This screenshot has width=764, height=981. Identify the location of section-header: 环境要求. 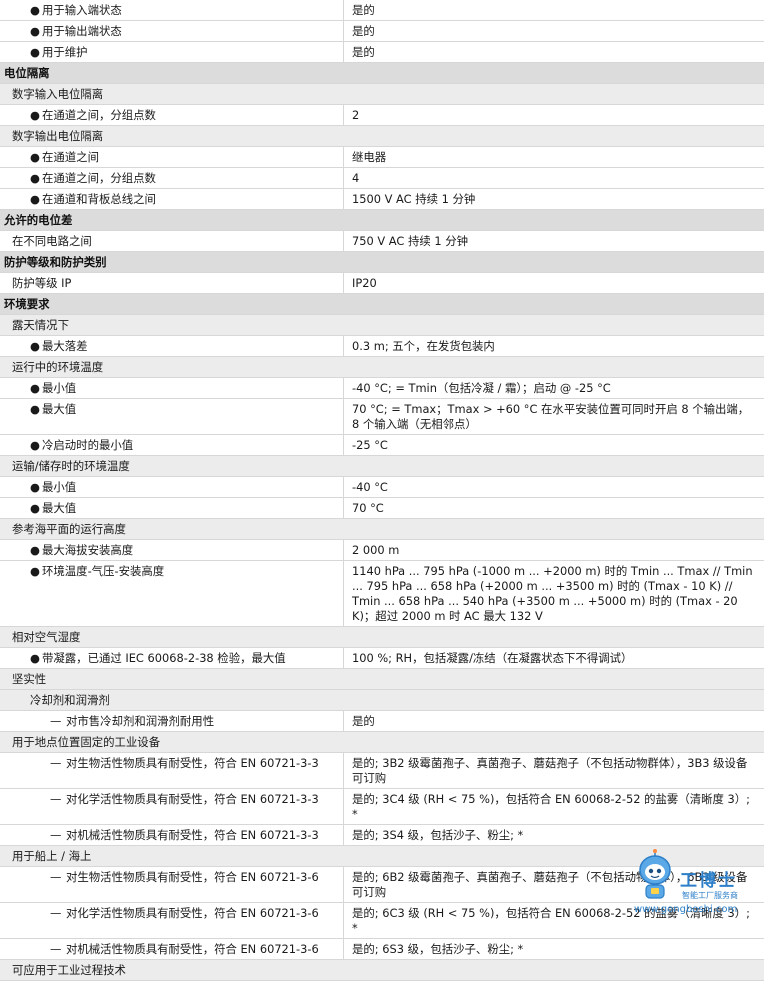
(382, 304).